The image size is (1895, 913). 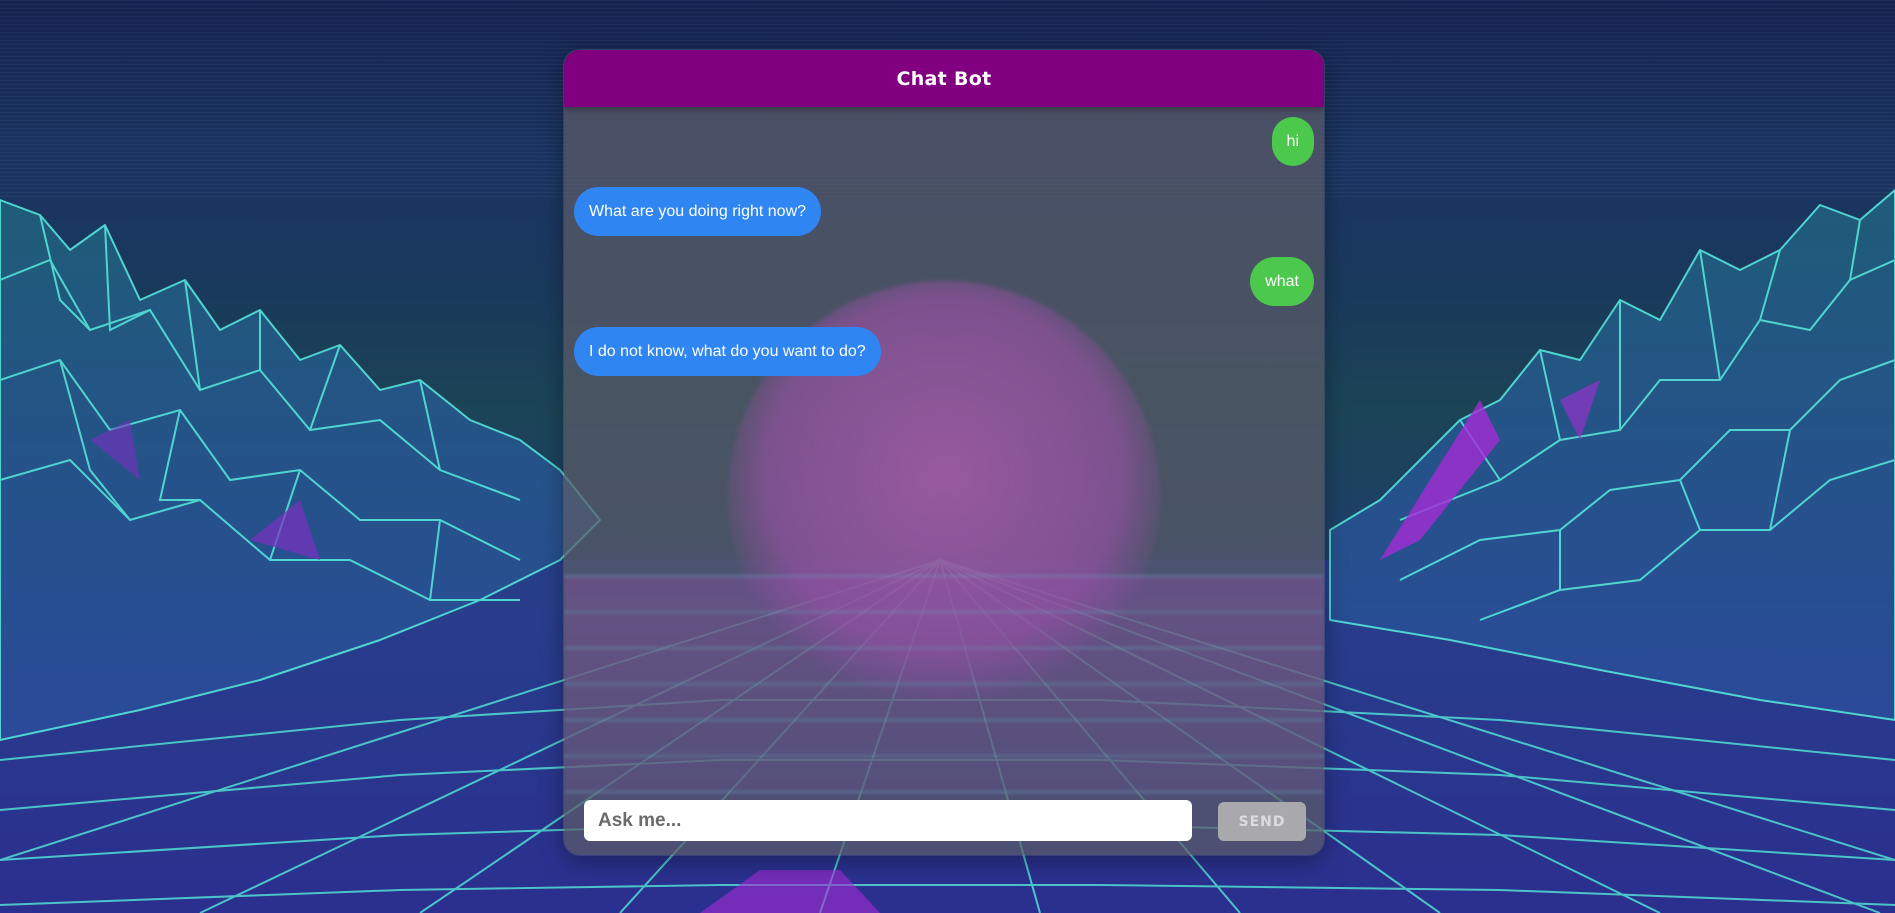 What do you see at coordinates (1292, 141) in the screenshot?
I see `user-message: hi` at bounding box center [1292, 141].